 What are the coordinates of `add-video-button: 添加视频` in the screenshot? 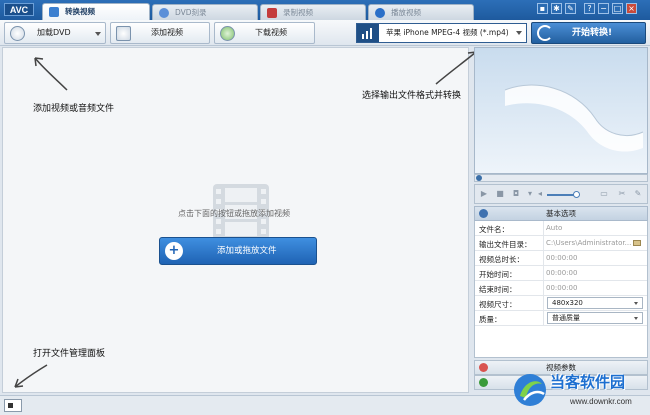 It's located at (160, 33).